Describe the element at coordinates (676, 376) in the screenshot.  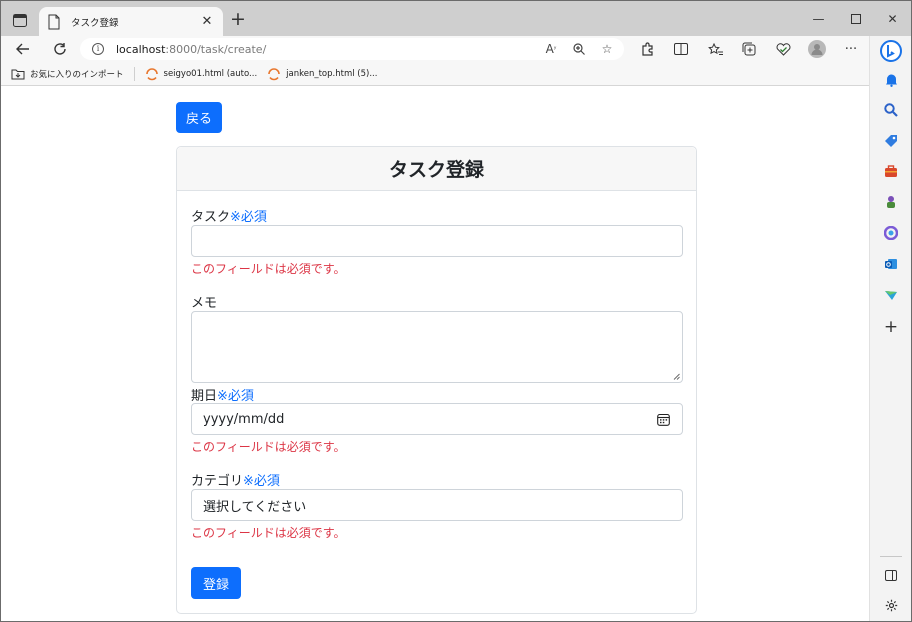
I see `resize-handle-icon` at that location.